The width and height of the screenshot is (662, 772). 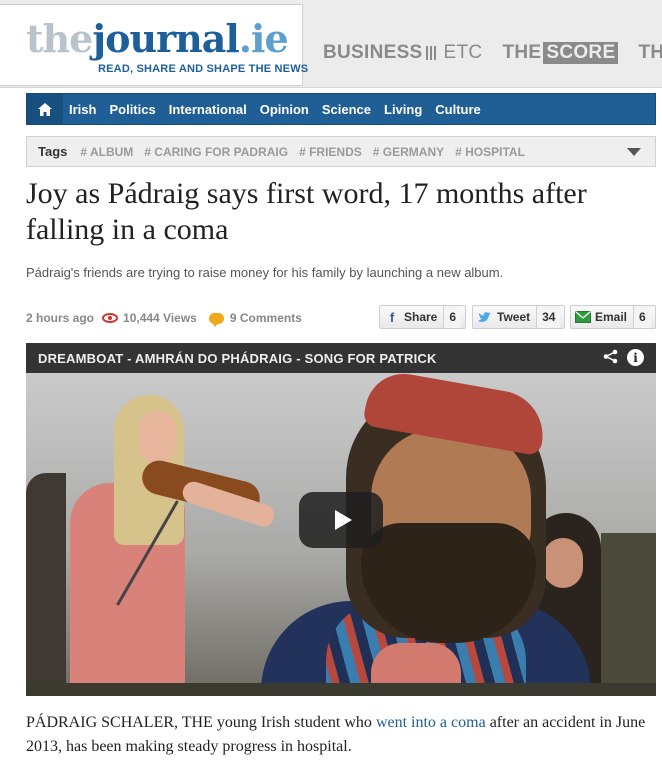 I want to click on home-icon, so click(x=45, y=109).